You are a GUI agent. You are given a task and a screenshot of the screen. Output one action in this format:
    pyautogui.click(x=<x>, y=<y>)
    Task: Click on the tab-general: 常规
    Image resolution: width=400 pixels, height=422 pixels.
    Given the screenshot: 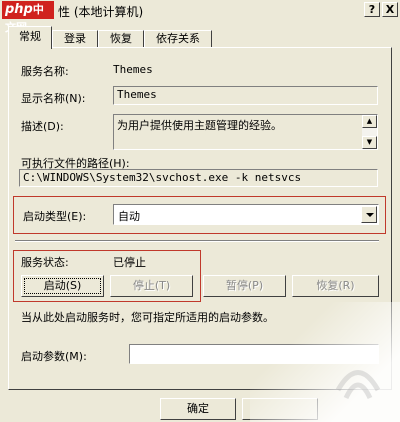 What is the action you would take?
    pyautogui.click(x=30, y=37)
    